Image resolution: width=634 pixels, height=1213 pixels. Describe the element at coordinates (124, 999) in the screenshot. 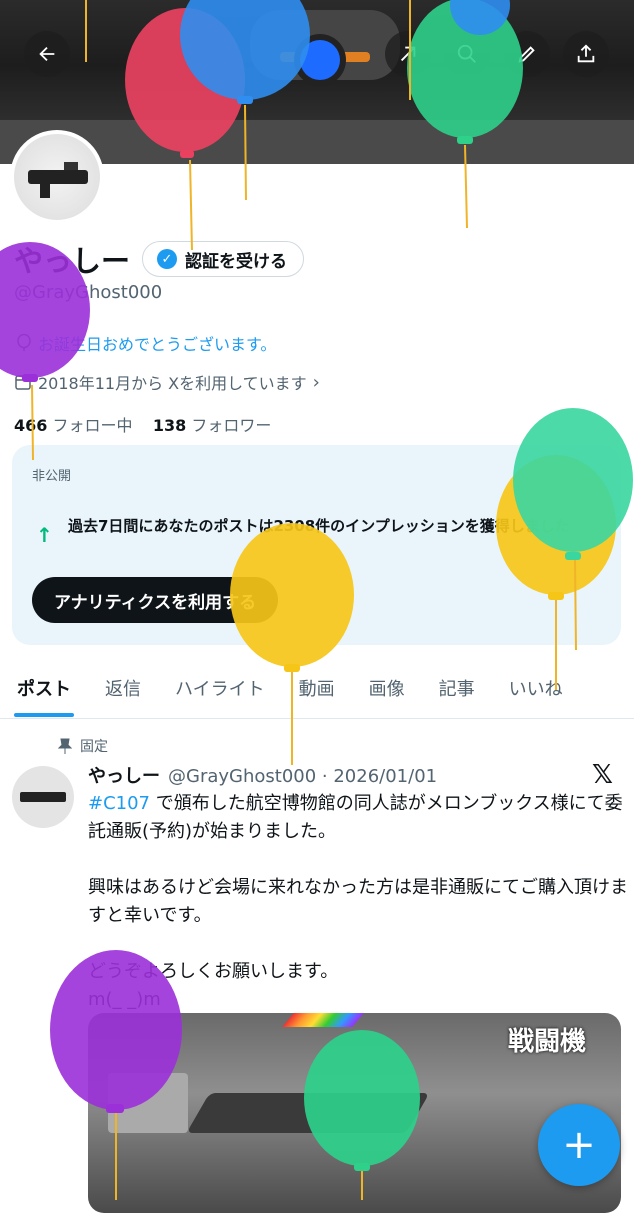

I see `post-line-4: m(_ _)m` at that location.